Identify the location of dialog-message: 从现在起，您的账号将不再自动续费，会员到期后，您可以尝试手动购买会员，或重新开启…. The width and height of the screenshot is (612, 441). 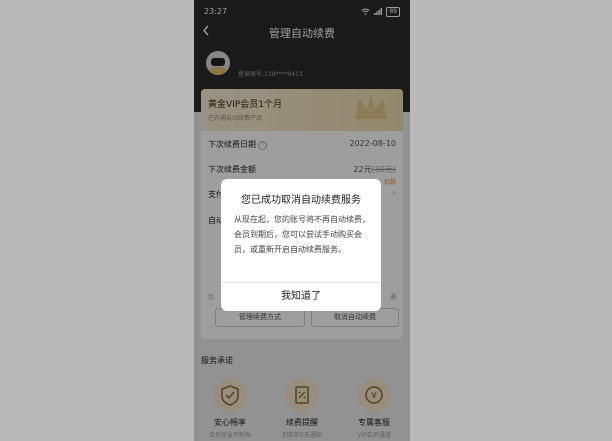
(302, 234).